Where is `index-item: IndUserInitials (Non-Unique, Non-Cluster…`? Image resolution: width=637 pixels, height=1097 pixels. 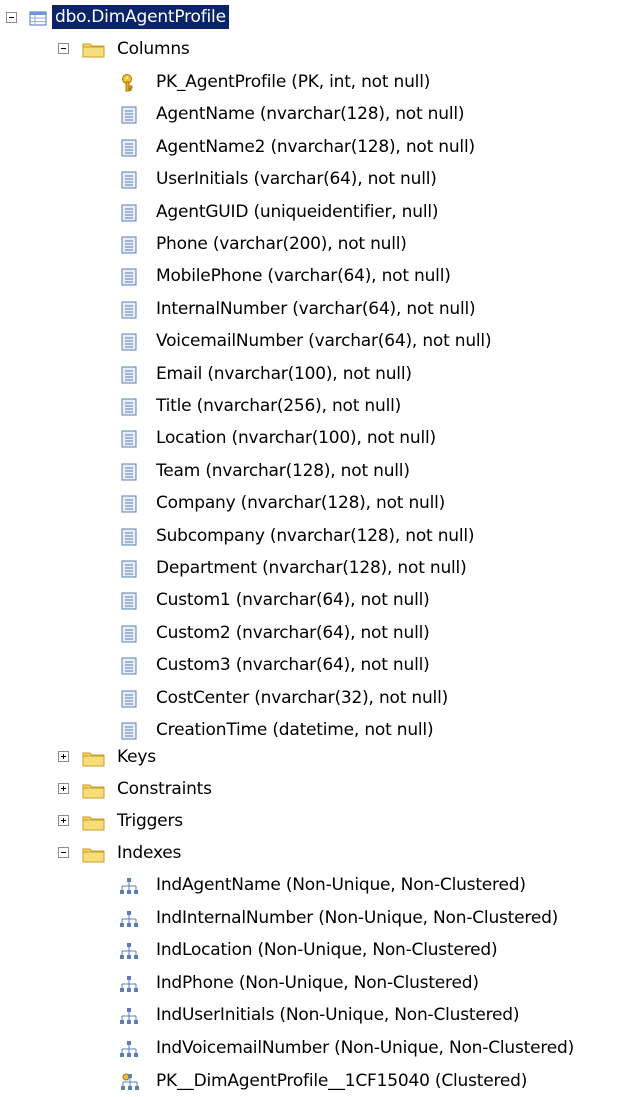 index-item: IndUserInitials (Non-Unique, Non-Cluster… is located at coordinates (338, 1015).